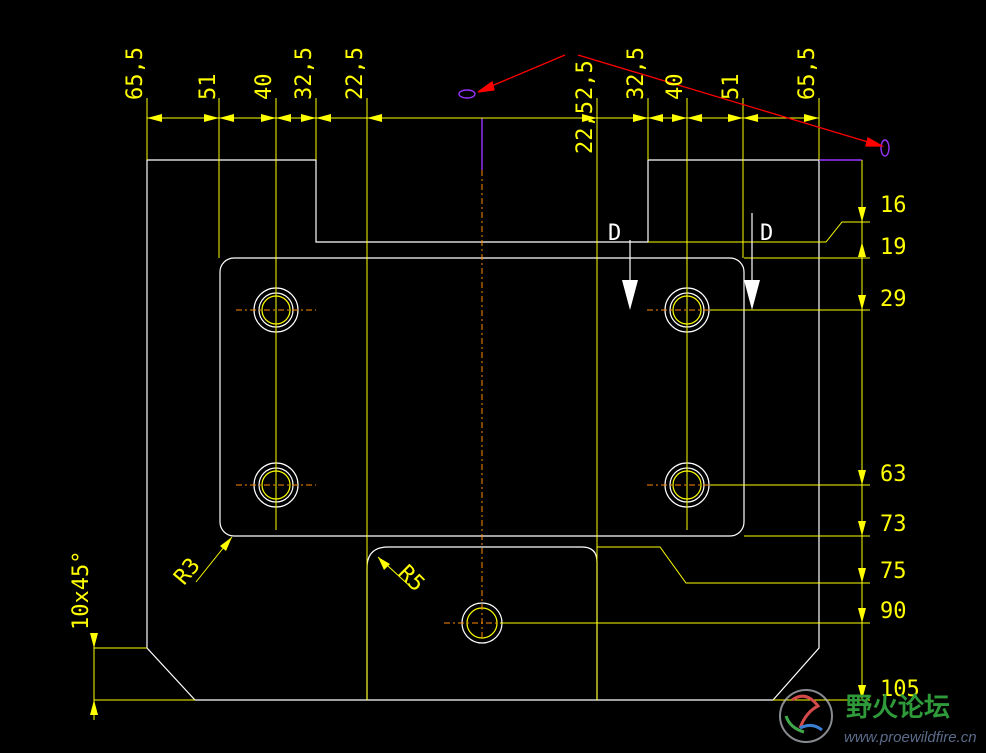  Describe the element at coordinates (208, 87) in the screenshot. I see `top-dim-51-left: 51` at that location.